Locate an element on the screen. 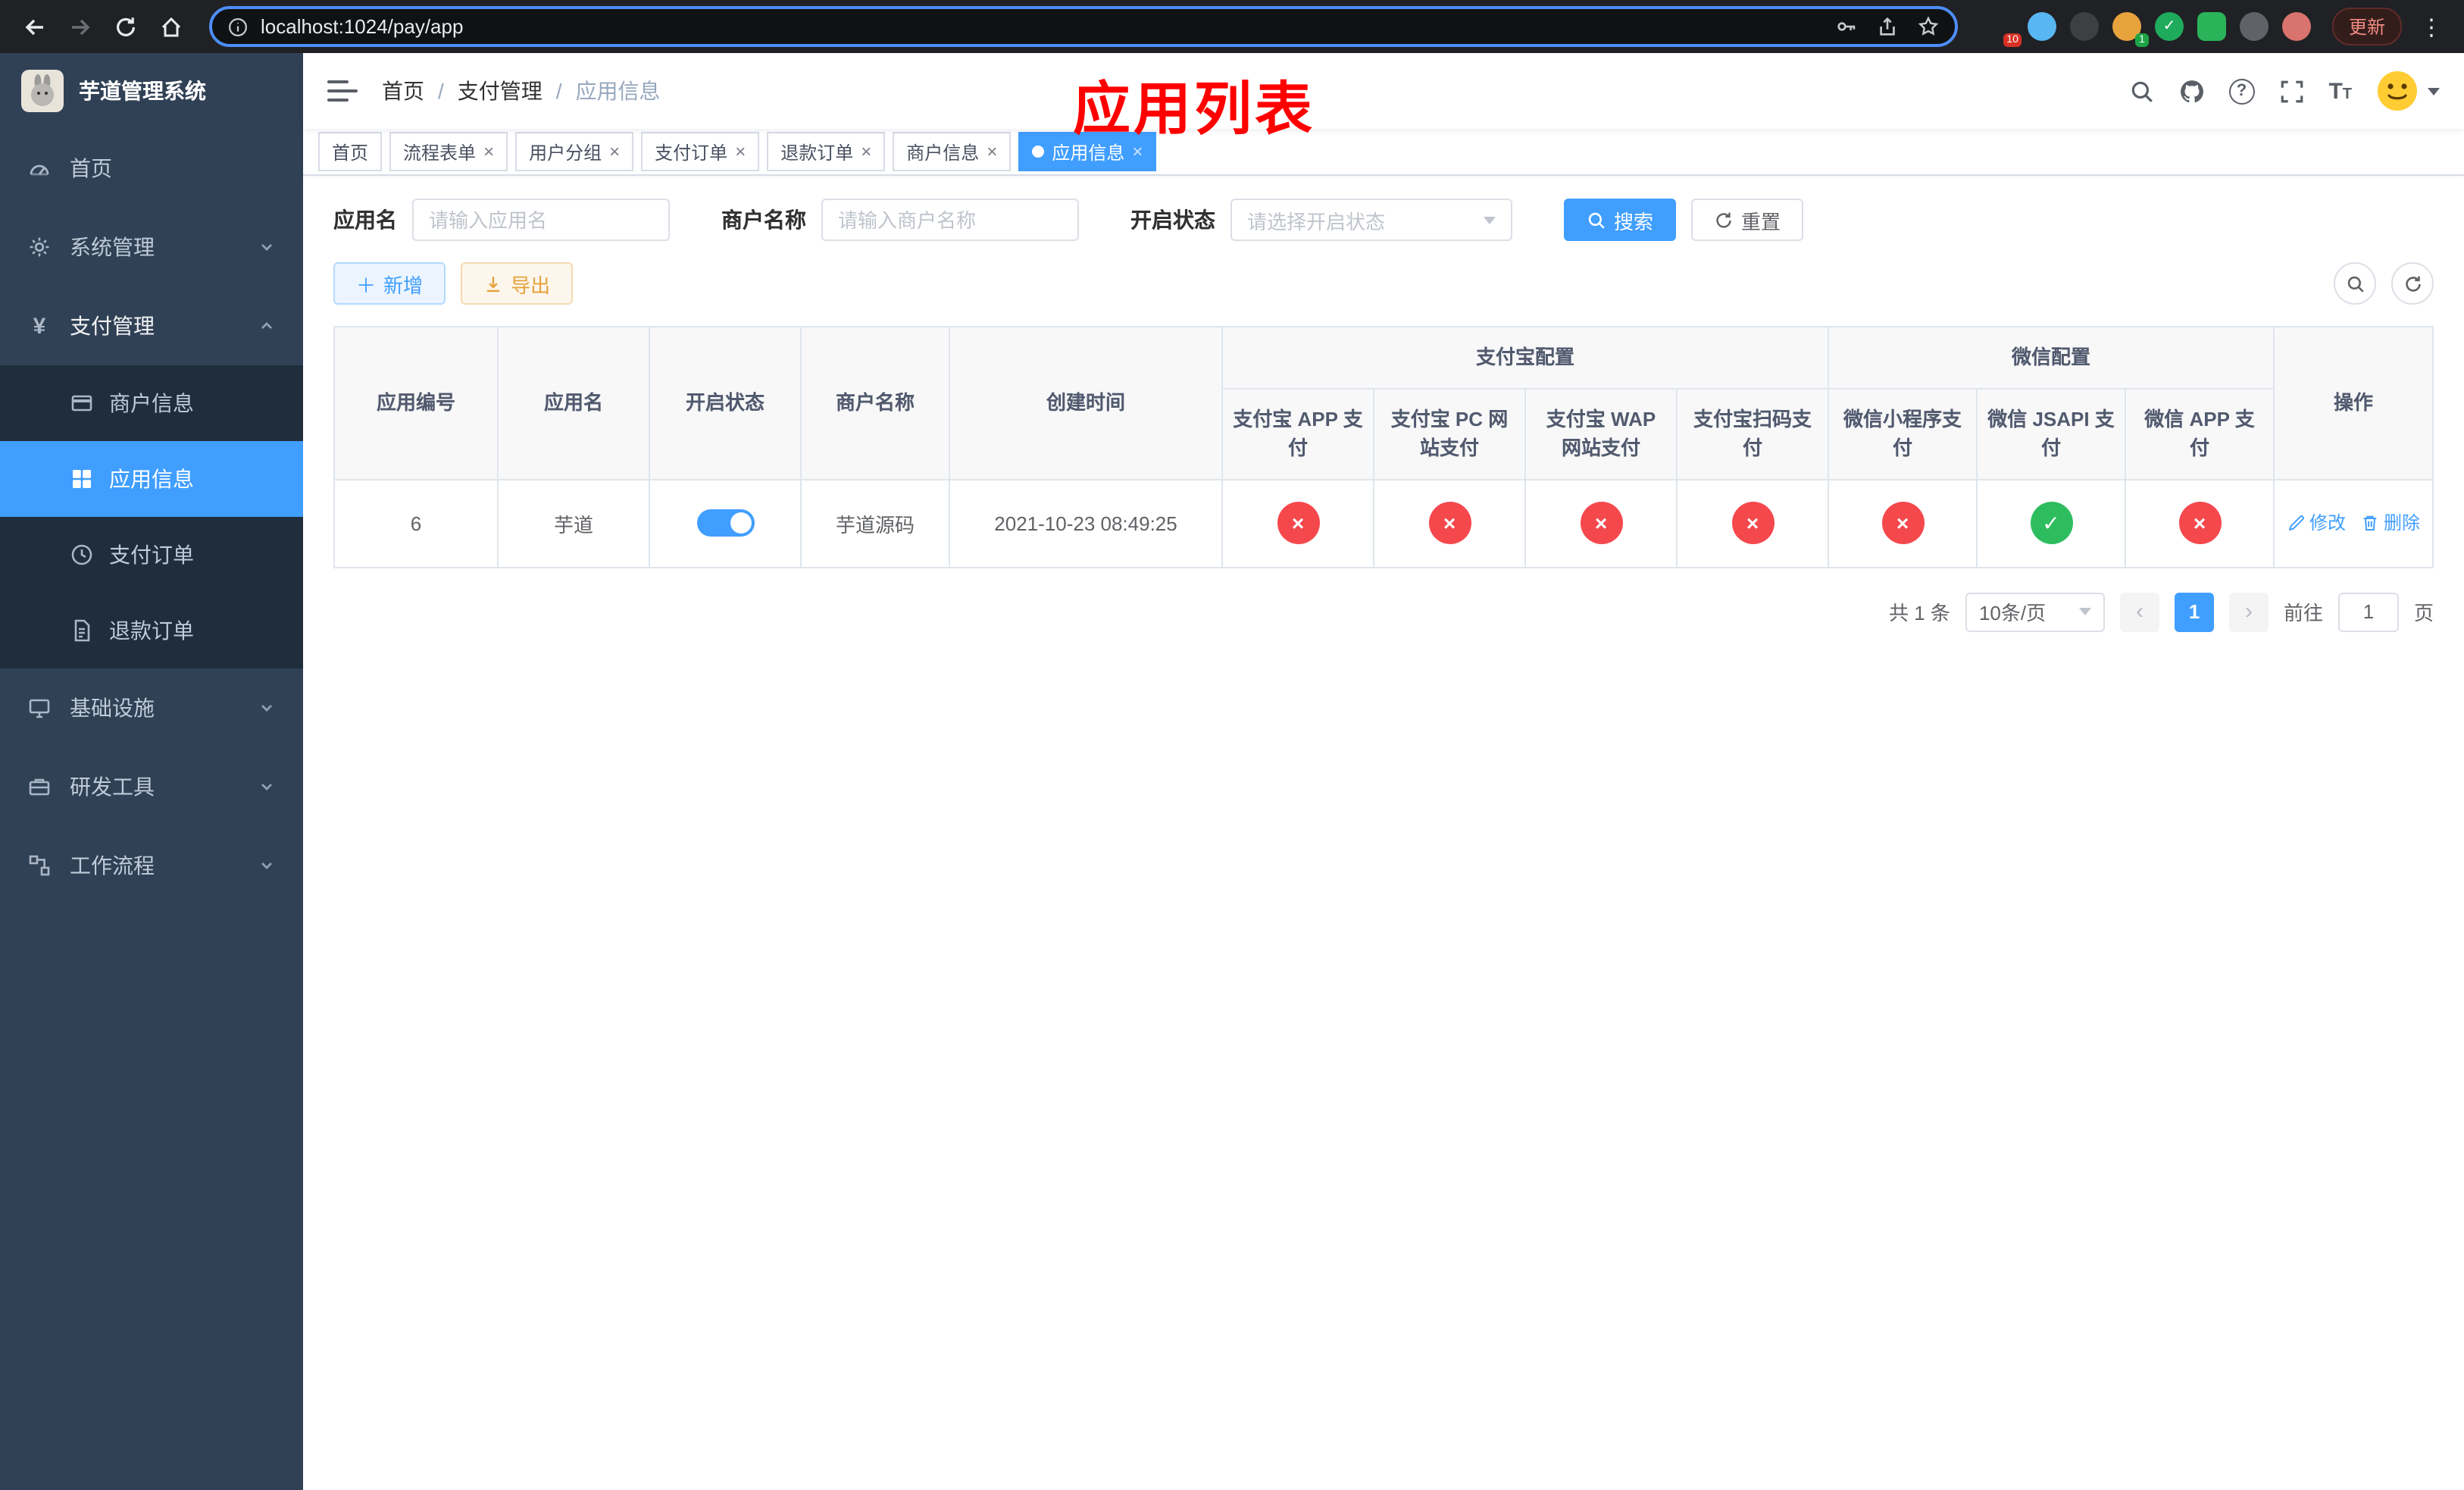 The height and width of the screenshot is (1490, 2464). app-logo: 芋道管理系统 is located at coordinates (151, 91).